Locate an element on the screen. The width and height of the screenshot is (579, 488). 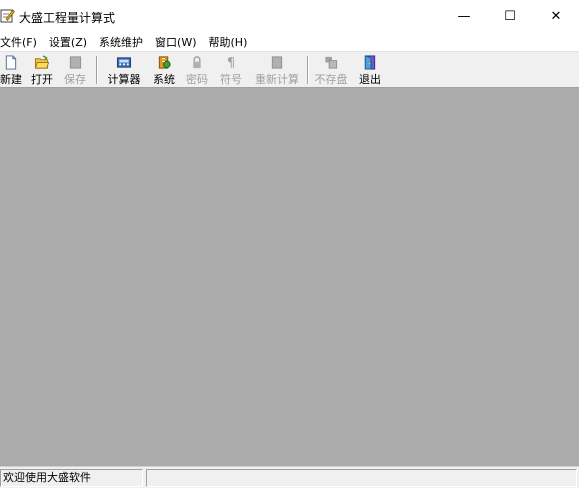
symbol-button: ¶ 符号 is located at coordinates (231, 70).